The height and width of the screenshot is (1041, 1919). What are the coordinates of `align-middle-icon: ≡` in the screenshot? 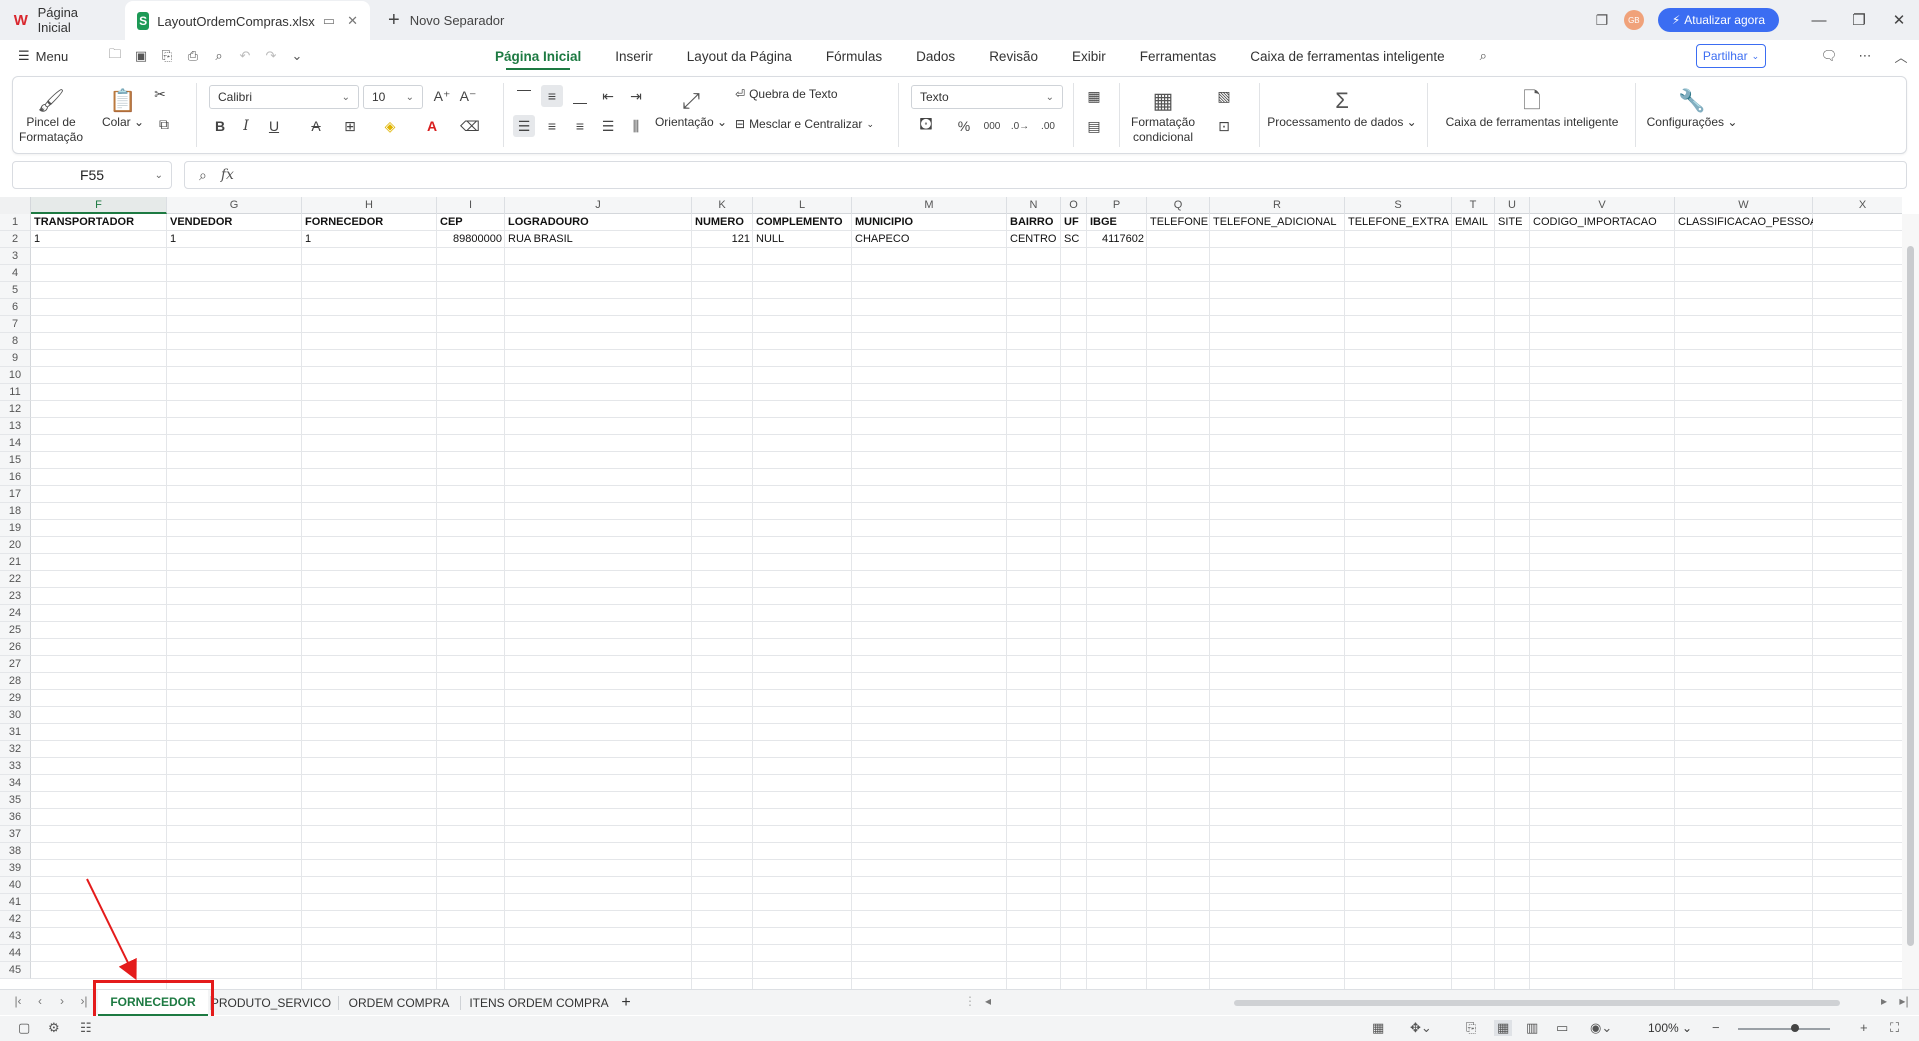 It's located at (552, 96).